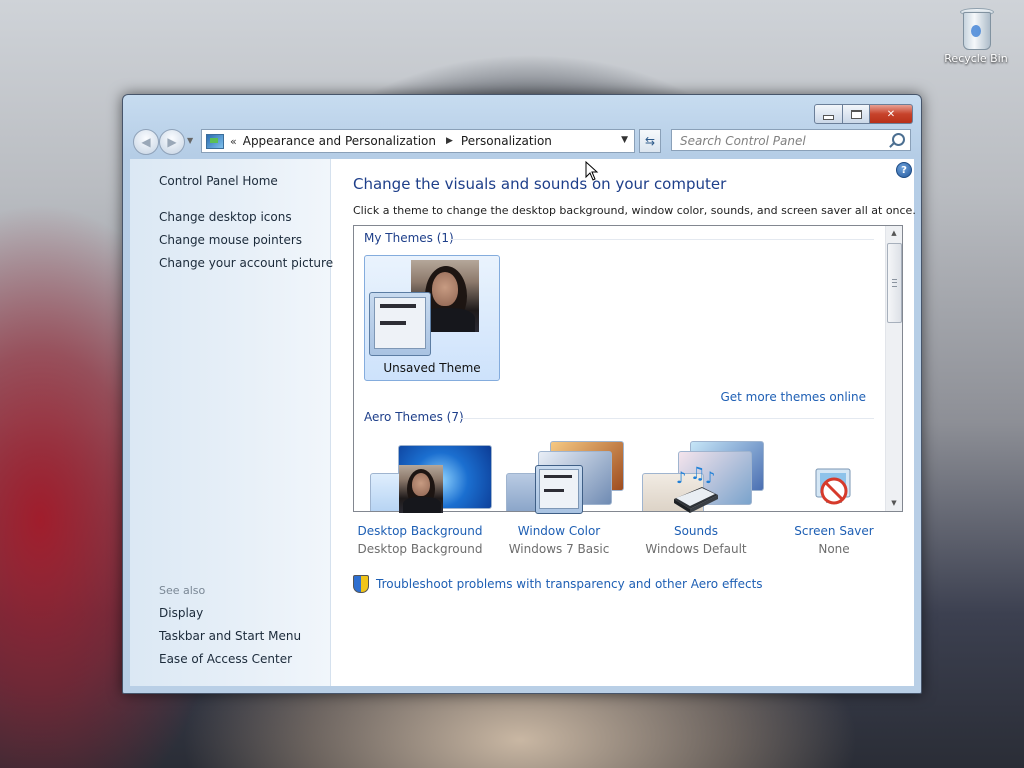  I want to click on back-button: ◀, so click(146, 142).